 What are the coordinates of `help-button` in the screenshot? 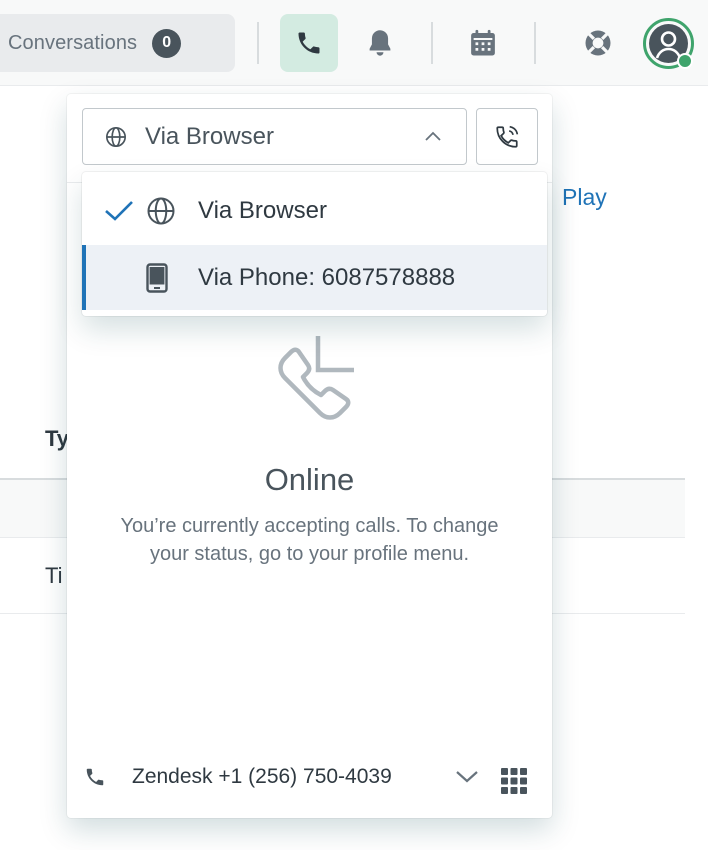 It's located at (598, 43).